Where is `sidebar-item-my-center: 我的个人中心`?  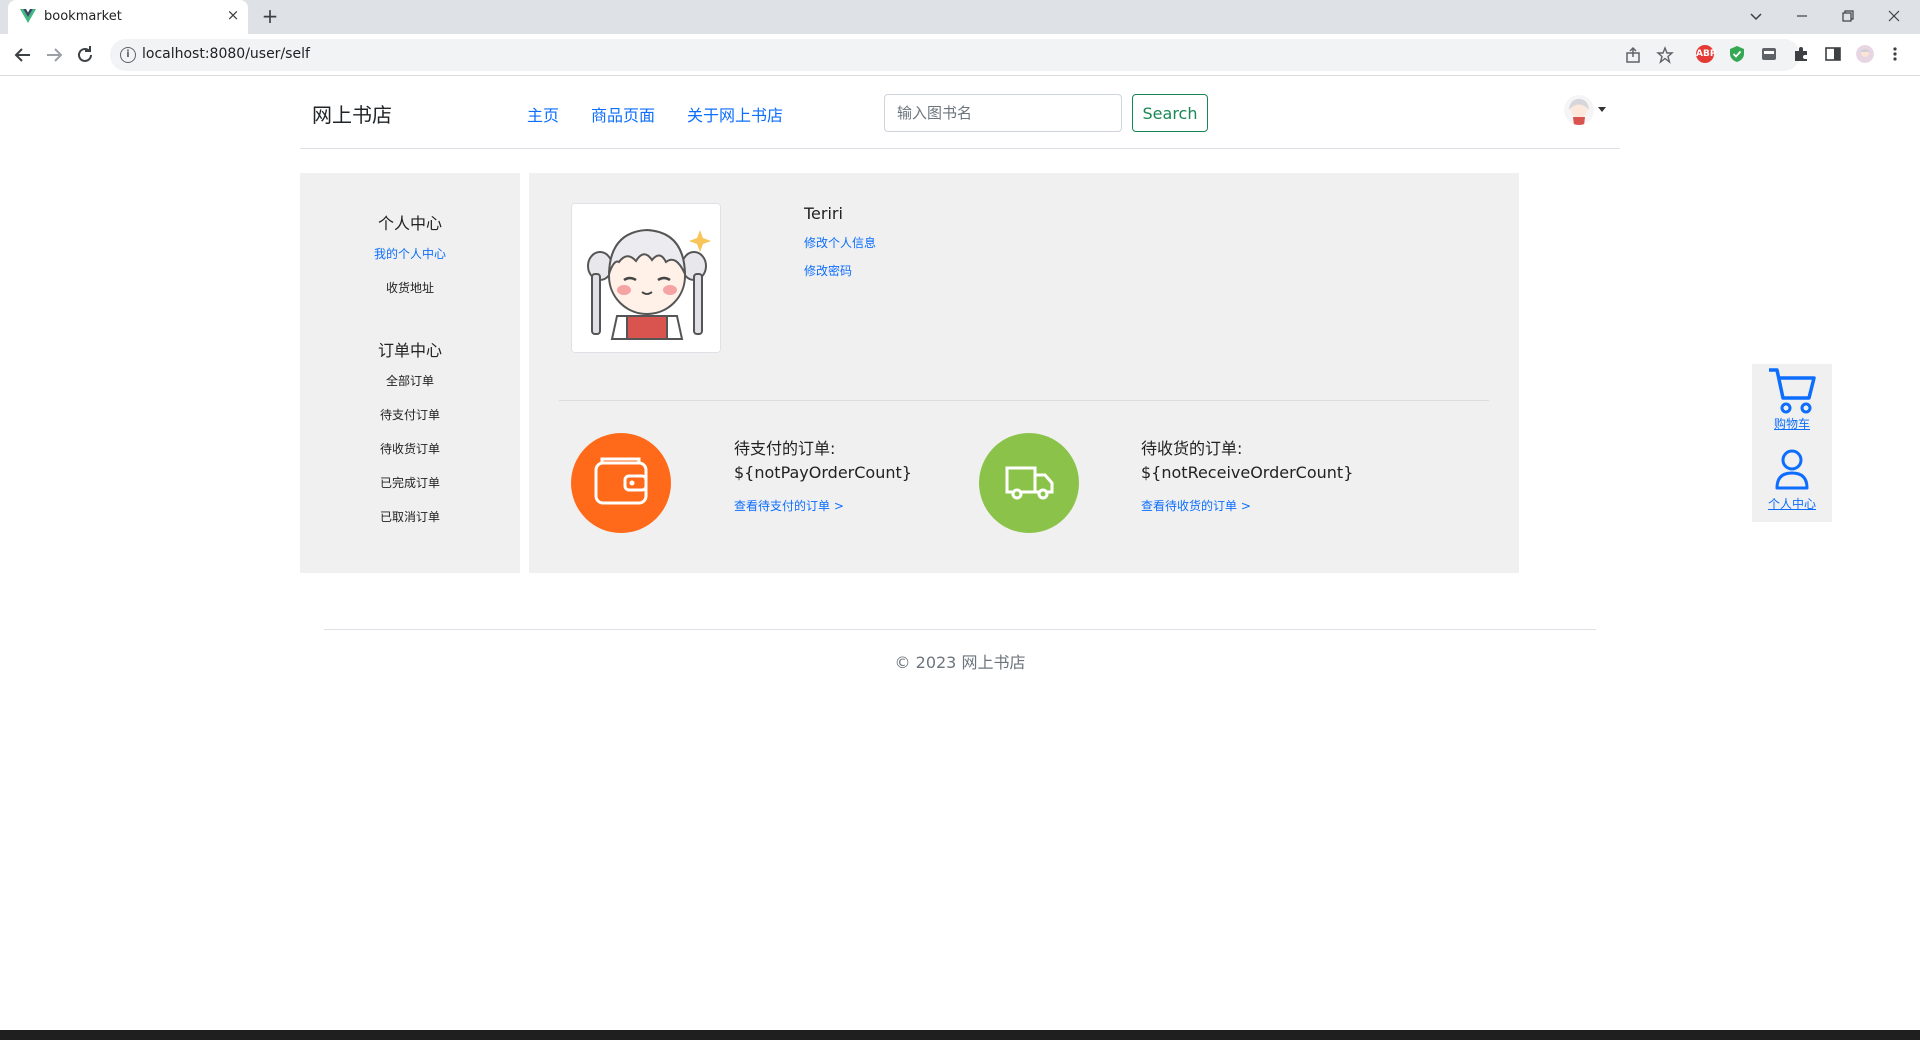
sidebar-item-my-center: 我的个人中心 is located at coordinates (410, 253).